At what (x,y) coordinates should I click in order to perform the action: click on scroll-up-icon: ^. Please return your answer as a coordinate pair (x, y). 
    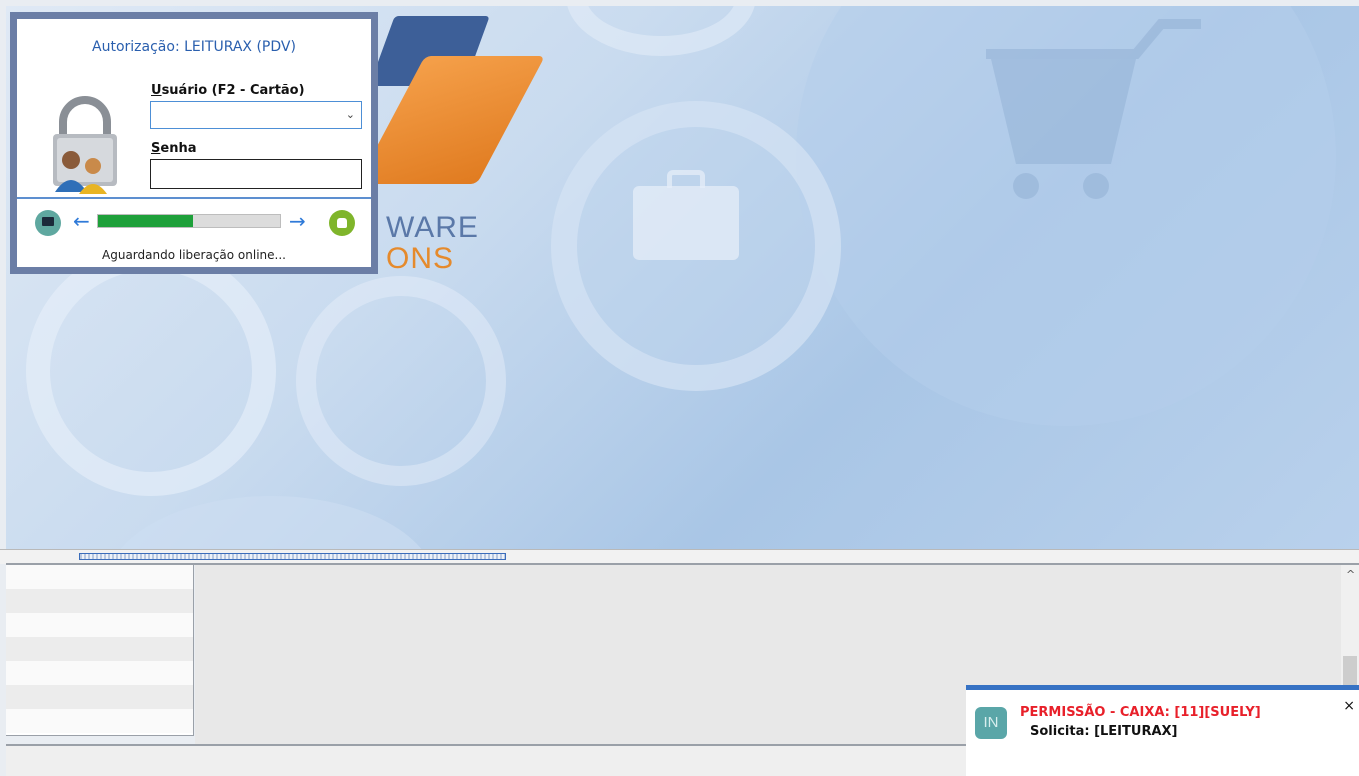
    Looking at the image, I should click on (1350, 574).